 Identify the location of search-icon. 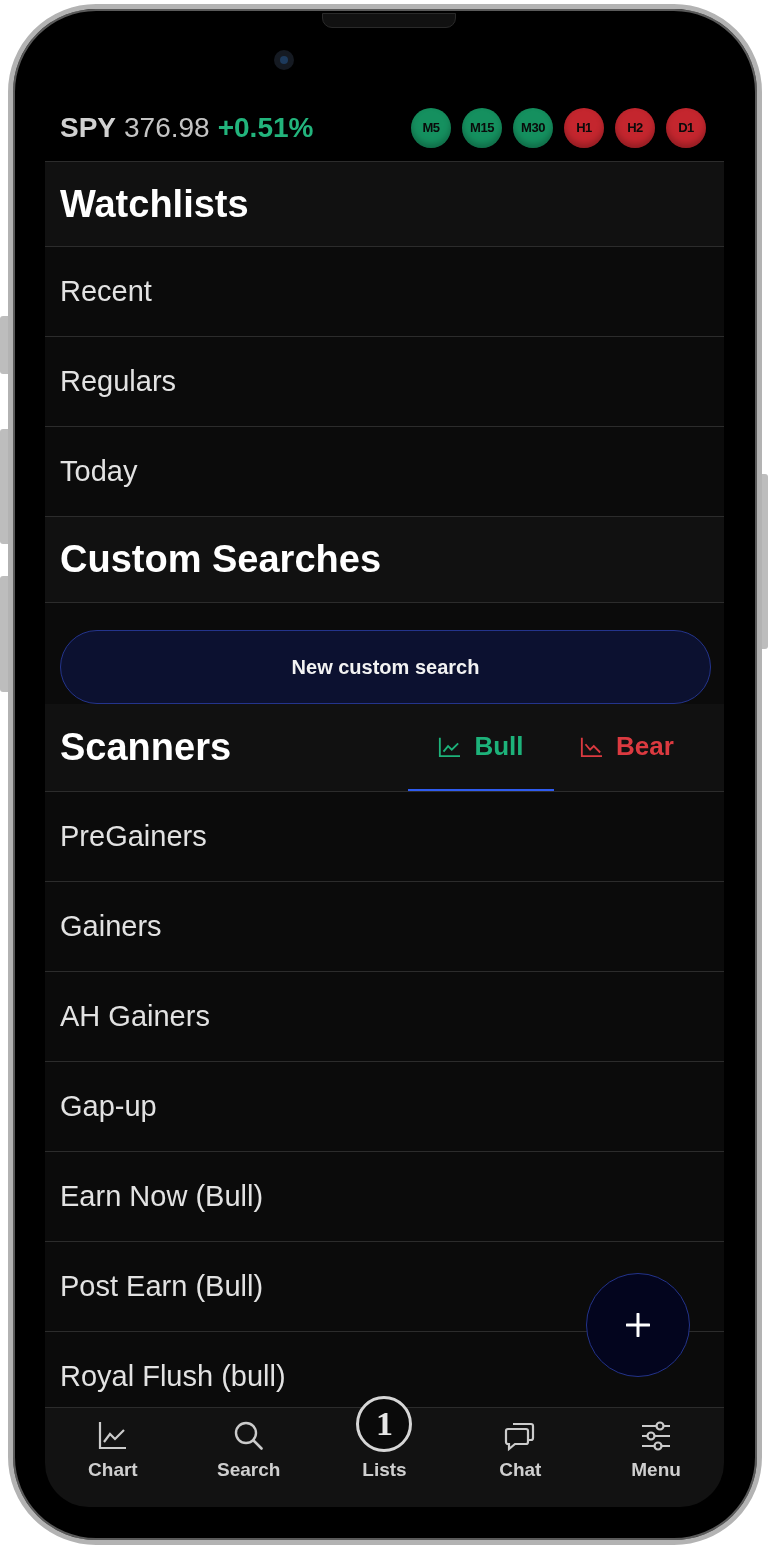
(248, 1436).